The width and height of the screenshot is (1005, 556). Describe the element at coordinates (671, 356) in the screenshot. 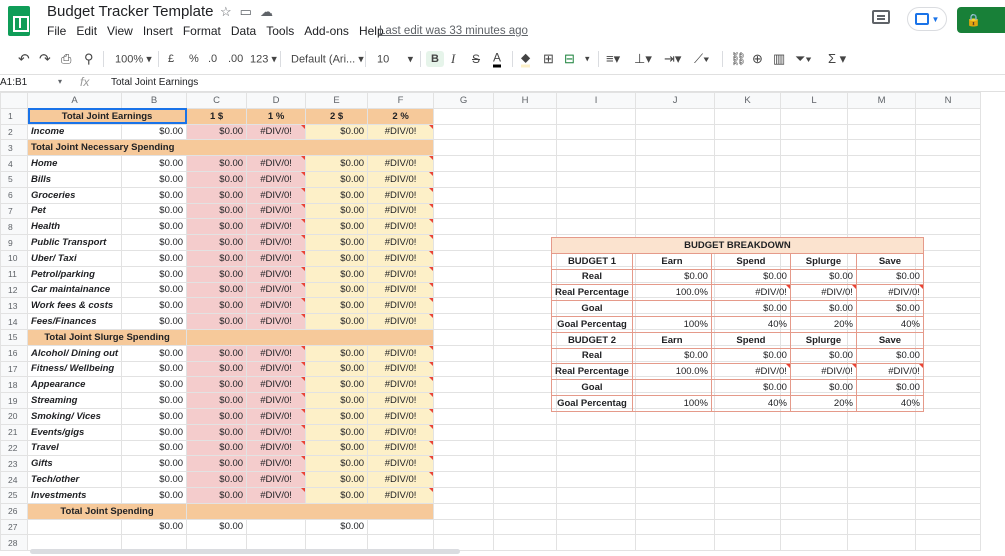

I see `budget-value: $0.00` at that location.